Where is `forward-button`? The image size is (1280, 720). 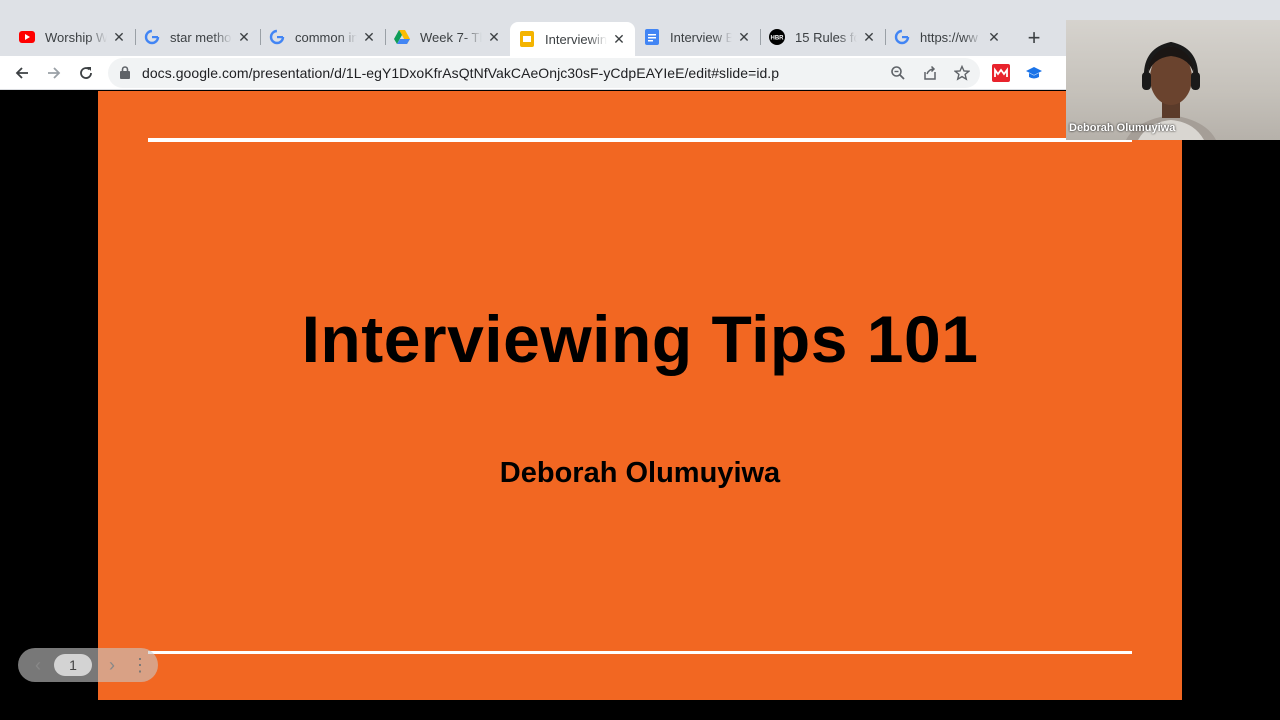 forward-button is located at coordinates (54, 73).